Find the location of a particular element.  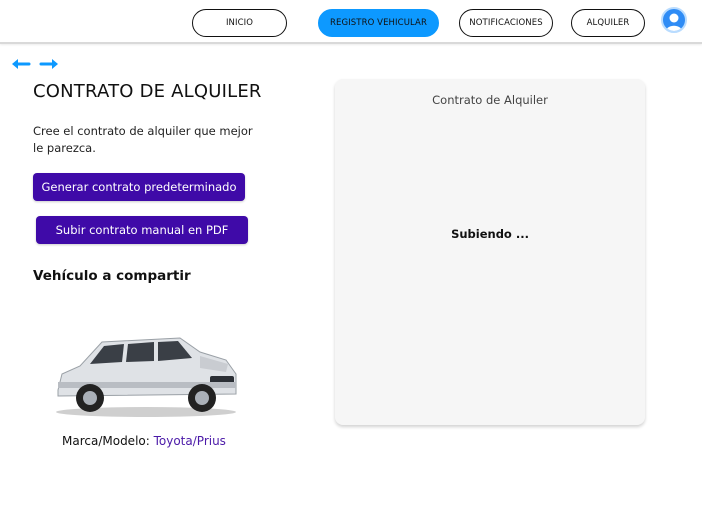

vehicle-section-title: Vehículo a compartir is located at coordinates (112, 276).